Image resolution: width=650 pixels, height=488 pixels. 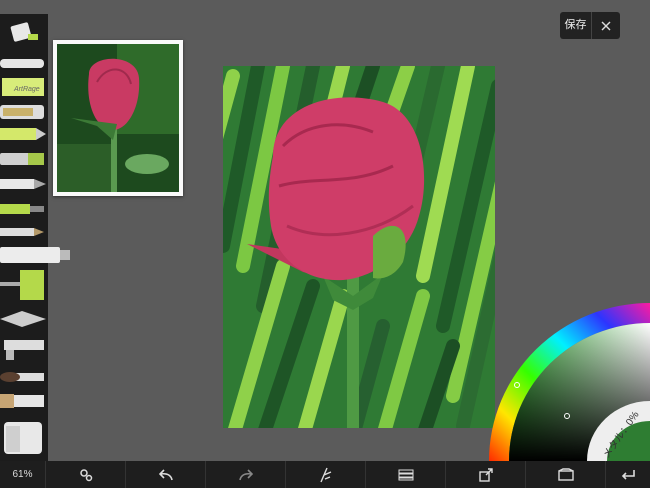 I want to click on bottom-toolbar: 61%, so click(x=325, y=474).